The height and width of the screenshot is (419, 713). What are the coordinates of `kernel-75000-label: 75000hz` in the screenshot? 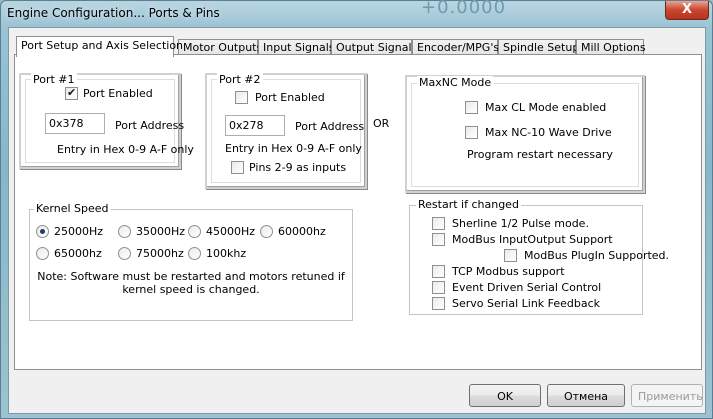 It's located at (160, 253).